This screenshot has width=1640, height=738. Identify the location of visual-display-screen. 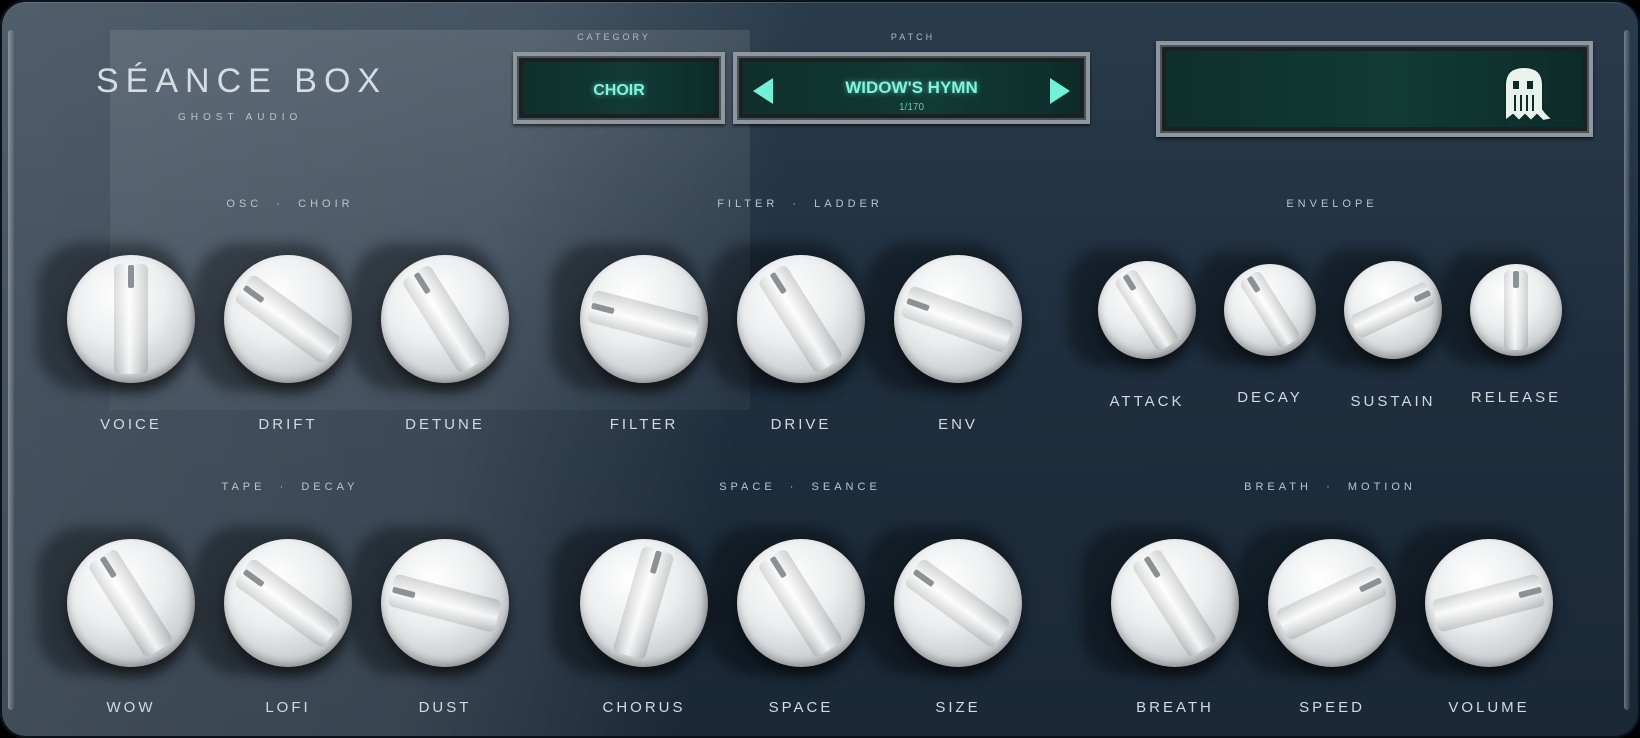
(1374, 89).